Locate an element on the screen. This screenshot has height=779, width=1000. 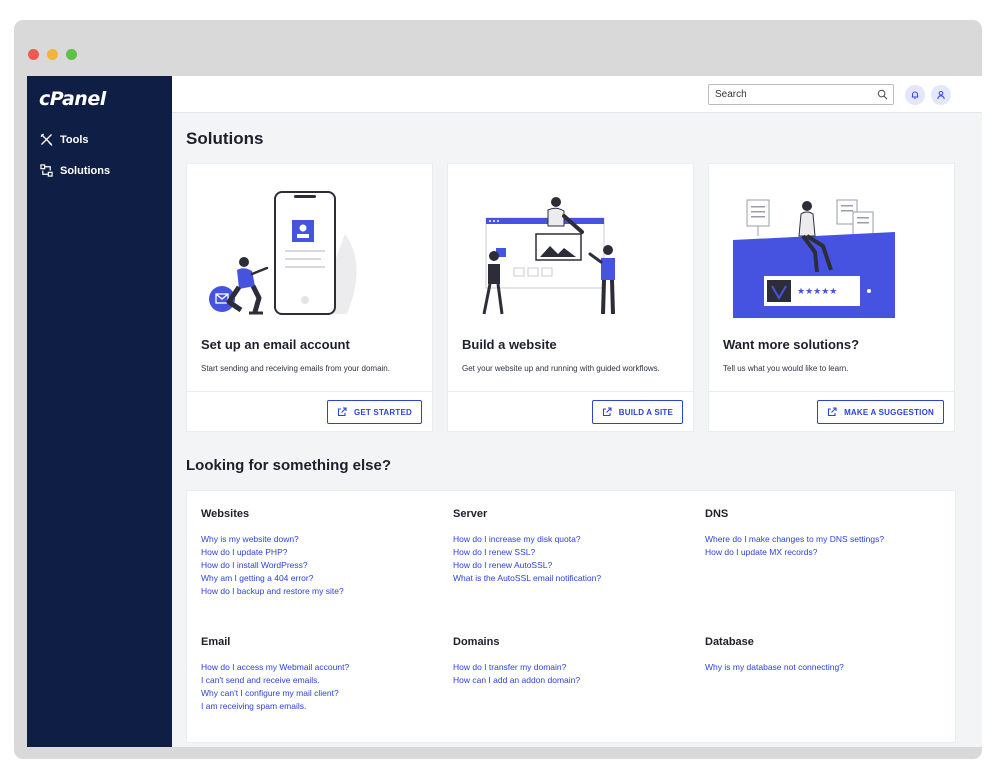
help-link: Why am I getting a 404 error? is located at coordinates (321, 578).